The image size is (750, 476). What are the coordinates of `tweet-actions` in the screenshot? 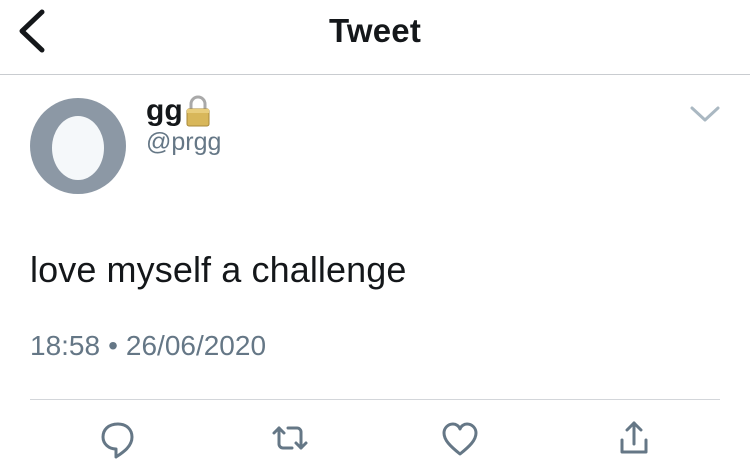 It's located at (375, 442).